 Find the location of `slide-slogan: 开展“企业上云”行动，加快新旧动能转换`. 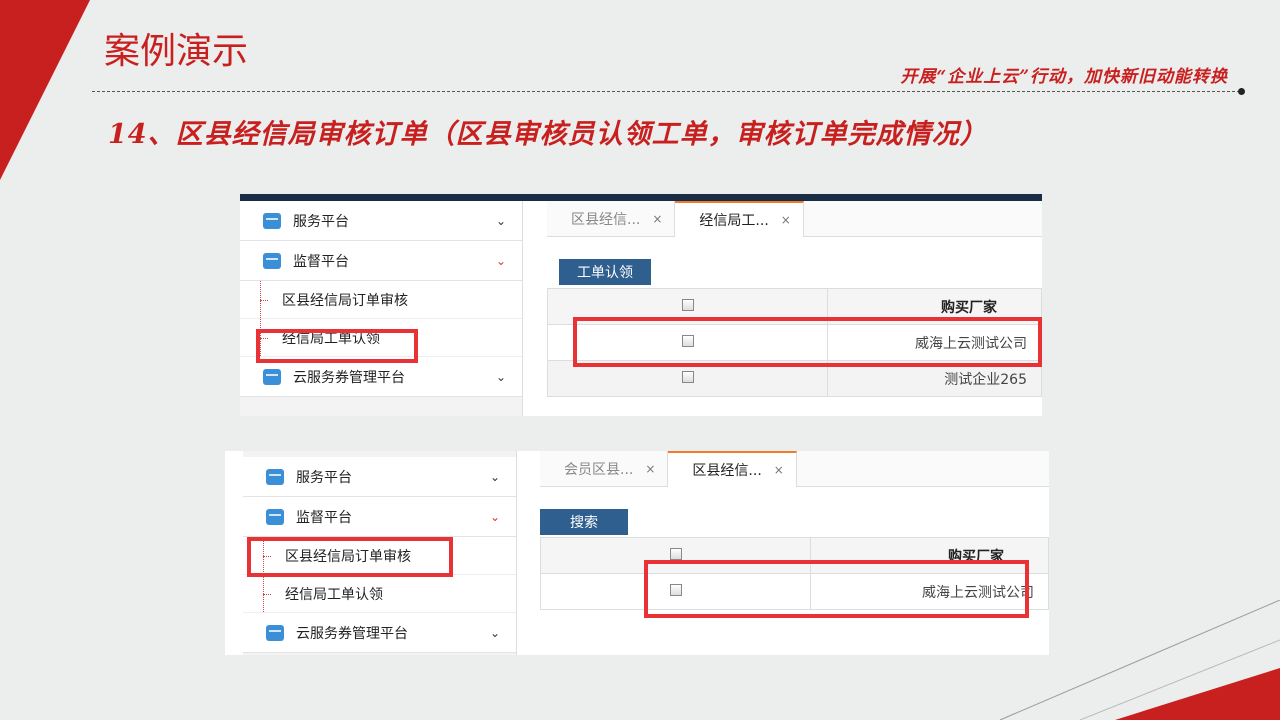

slide-slogan: 开展“企业上云”行动，加快新旧动能转换 is located at coordinates (1064, 77).